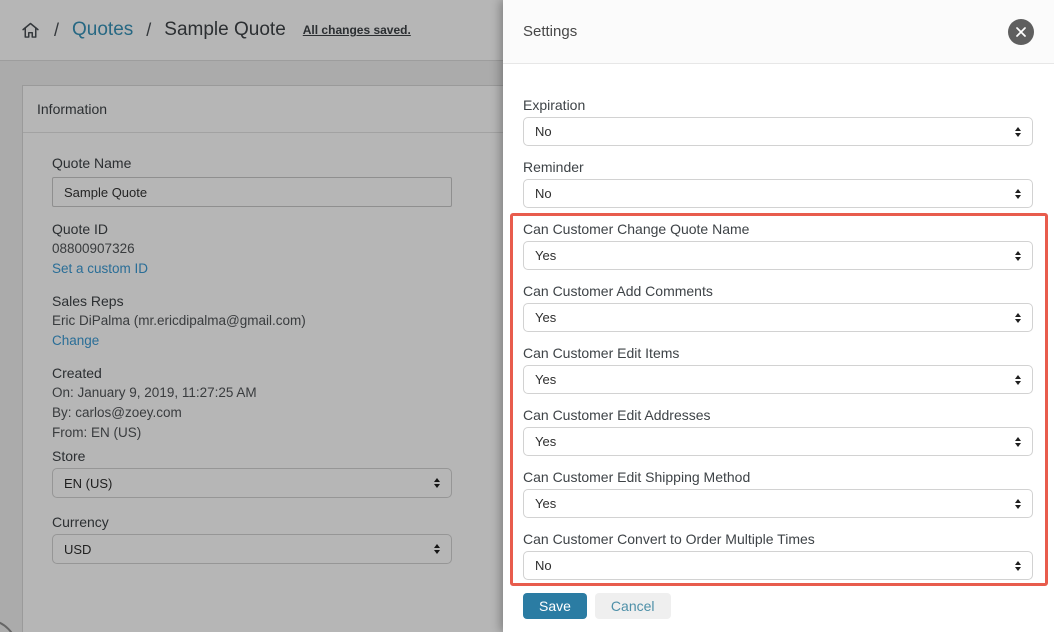 Image resolution: width=1054 pixels, height=632 pixels. What do you see at coordinates (778, 32) in the screenshot?
I see `settings-header: Settings` at bounding box center [778, 32].